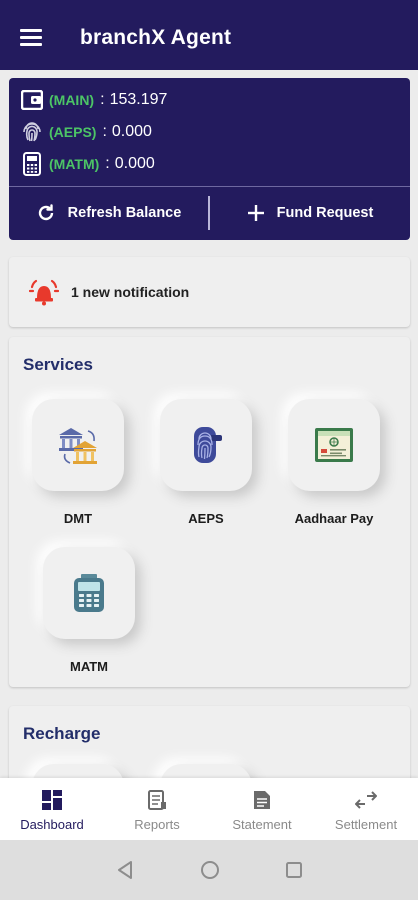  What do you see at coordinates (366, 824) in the screenshot?
I see `nav-label: Settlement` at bounding box center [366, 824].